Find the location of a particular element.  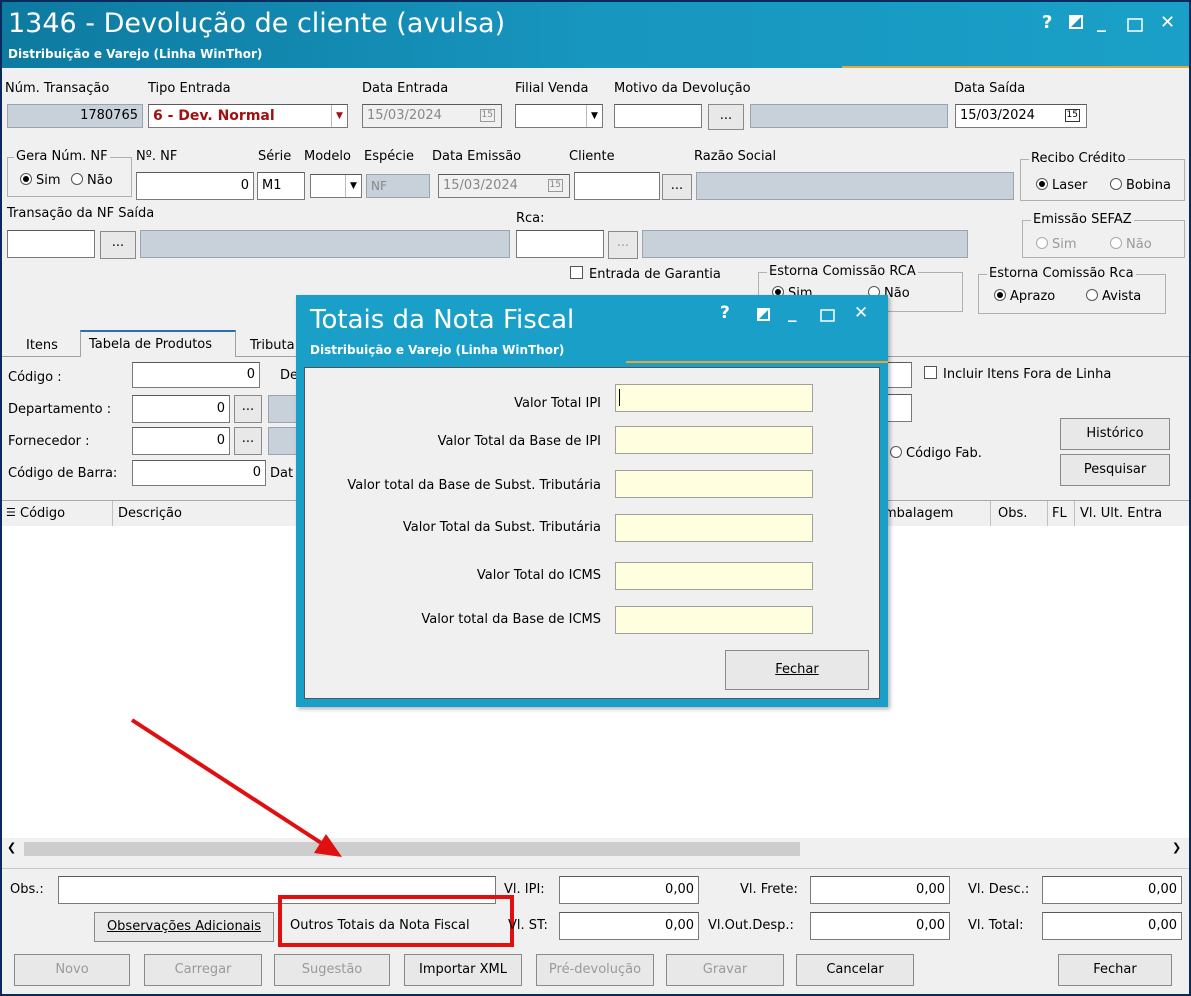

tab-itens: Itens is located at coordinates (42, 345).